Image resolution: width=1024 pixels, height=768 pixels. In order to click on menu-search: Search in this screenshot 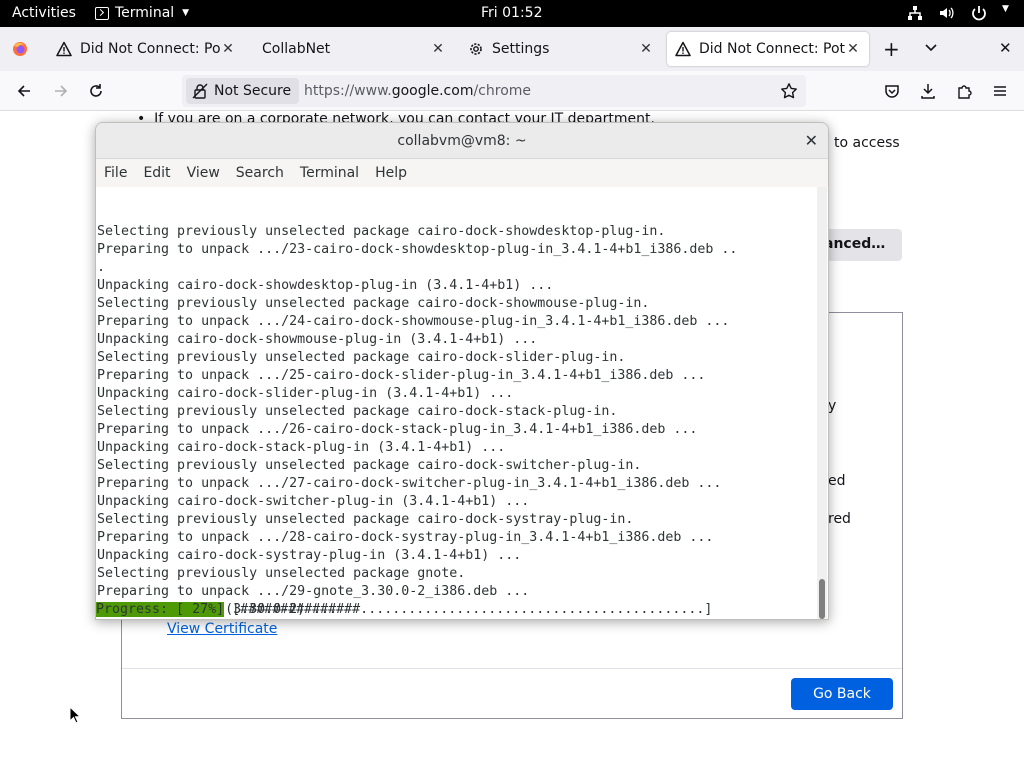, I will do `click(260, 173)`.